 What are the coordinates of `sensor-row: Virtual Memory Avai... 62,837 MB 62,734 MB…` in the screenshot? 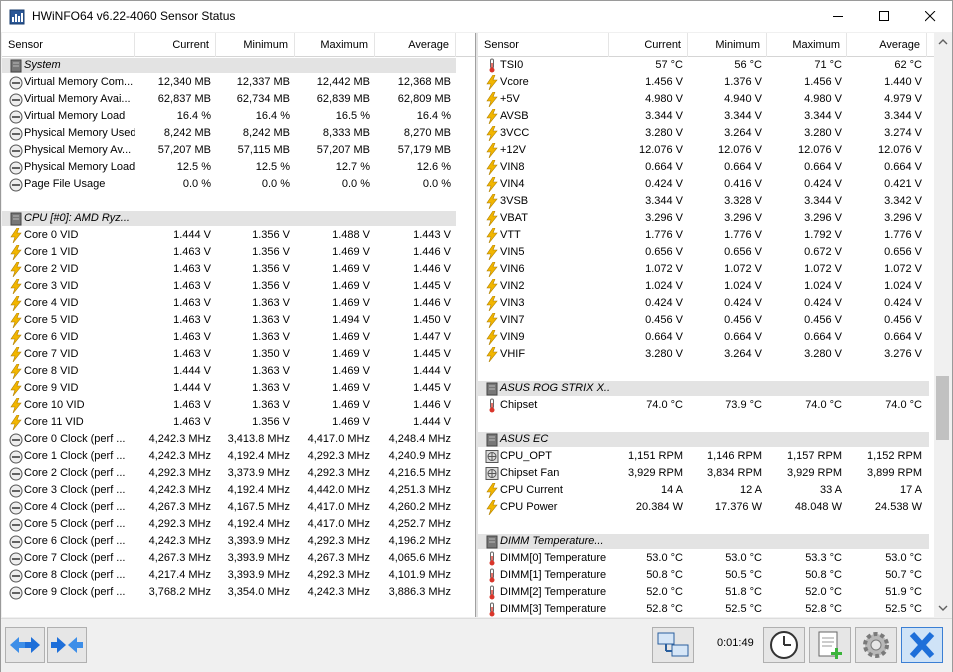 It's located at (238, 99).